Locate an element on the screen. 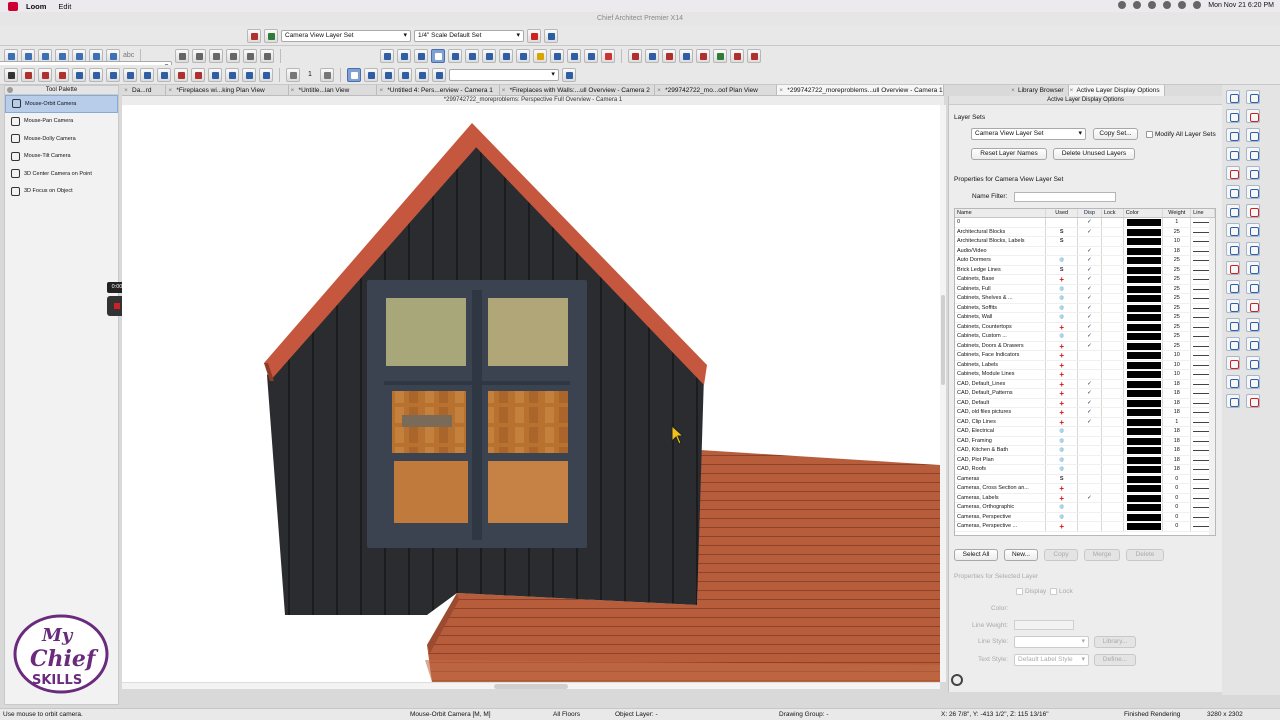 The height and width of the screenshot is (720, 1280). tab-library-browser: Library Browser is located at coordinates (1039, 90).